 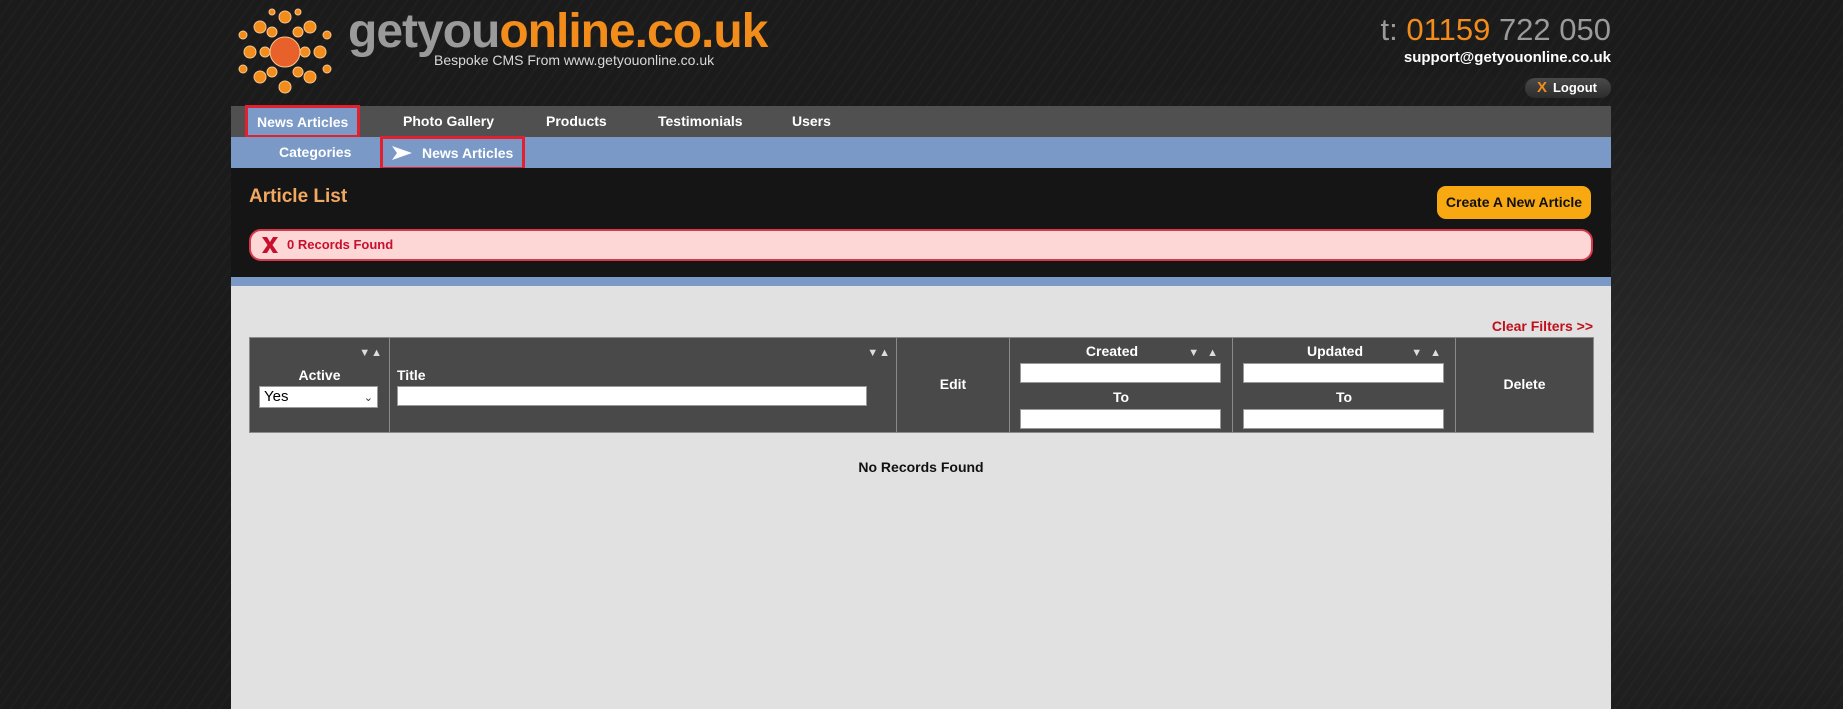 I want to click on nav-item-testimonials: Testimonials, so click(x=700, y=121).